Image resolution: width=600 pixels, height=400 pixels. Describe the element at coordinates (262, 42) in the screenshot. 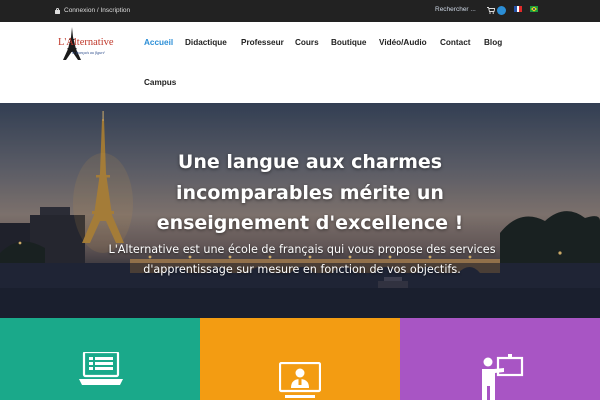

I see `nav-item-professeur: Professeur` at that location.